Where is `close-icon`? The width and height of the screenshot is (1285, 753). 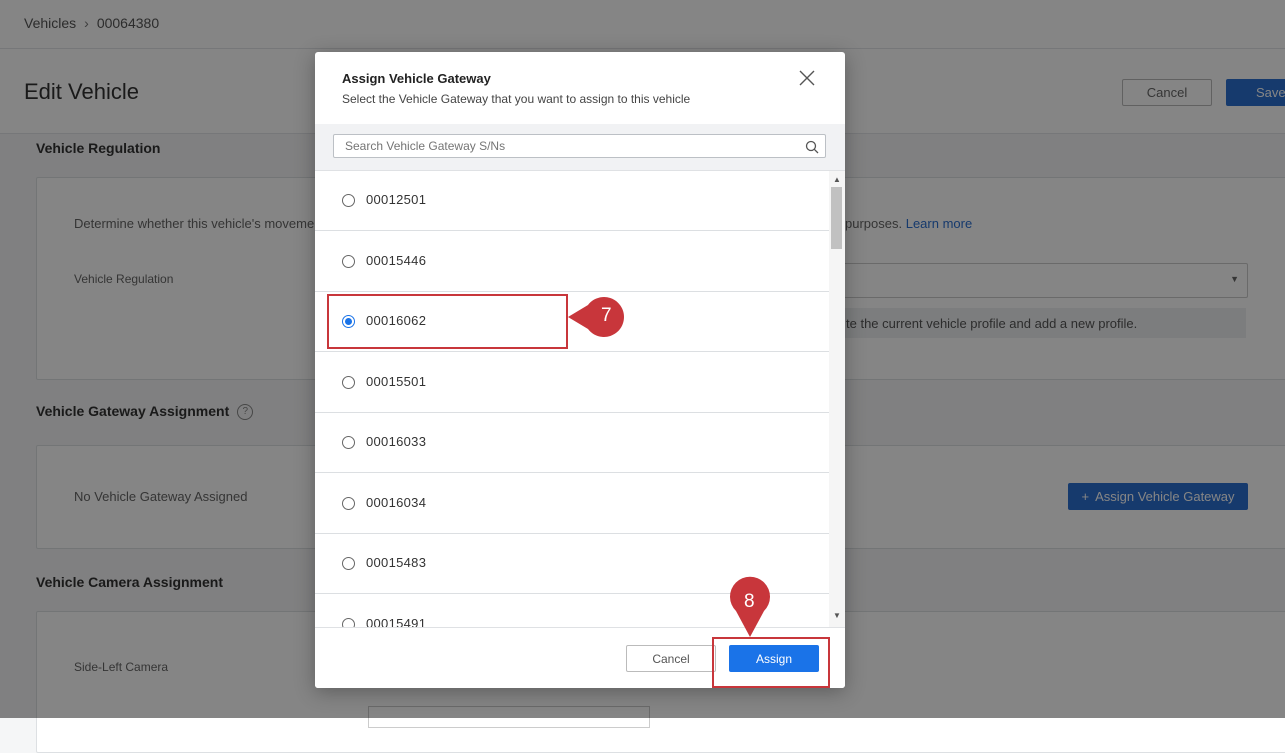
close-icon is located at coordinates (807, 78).